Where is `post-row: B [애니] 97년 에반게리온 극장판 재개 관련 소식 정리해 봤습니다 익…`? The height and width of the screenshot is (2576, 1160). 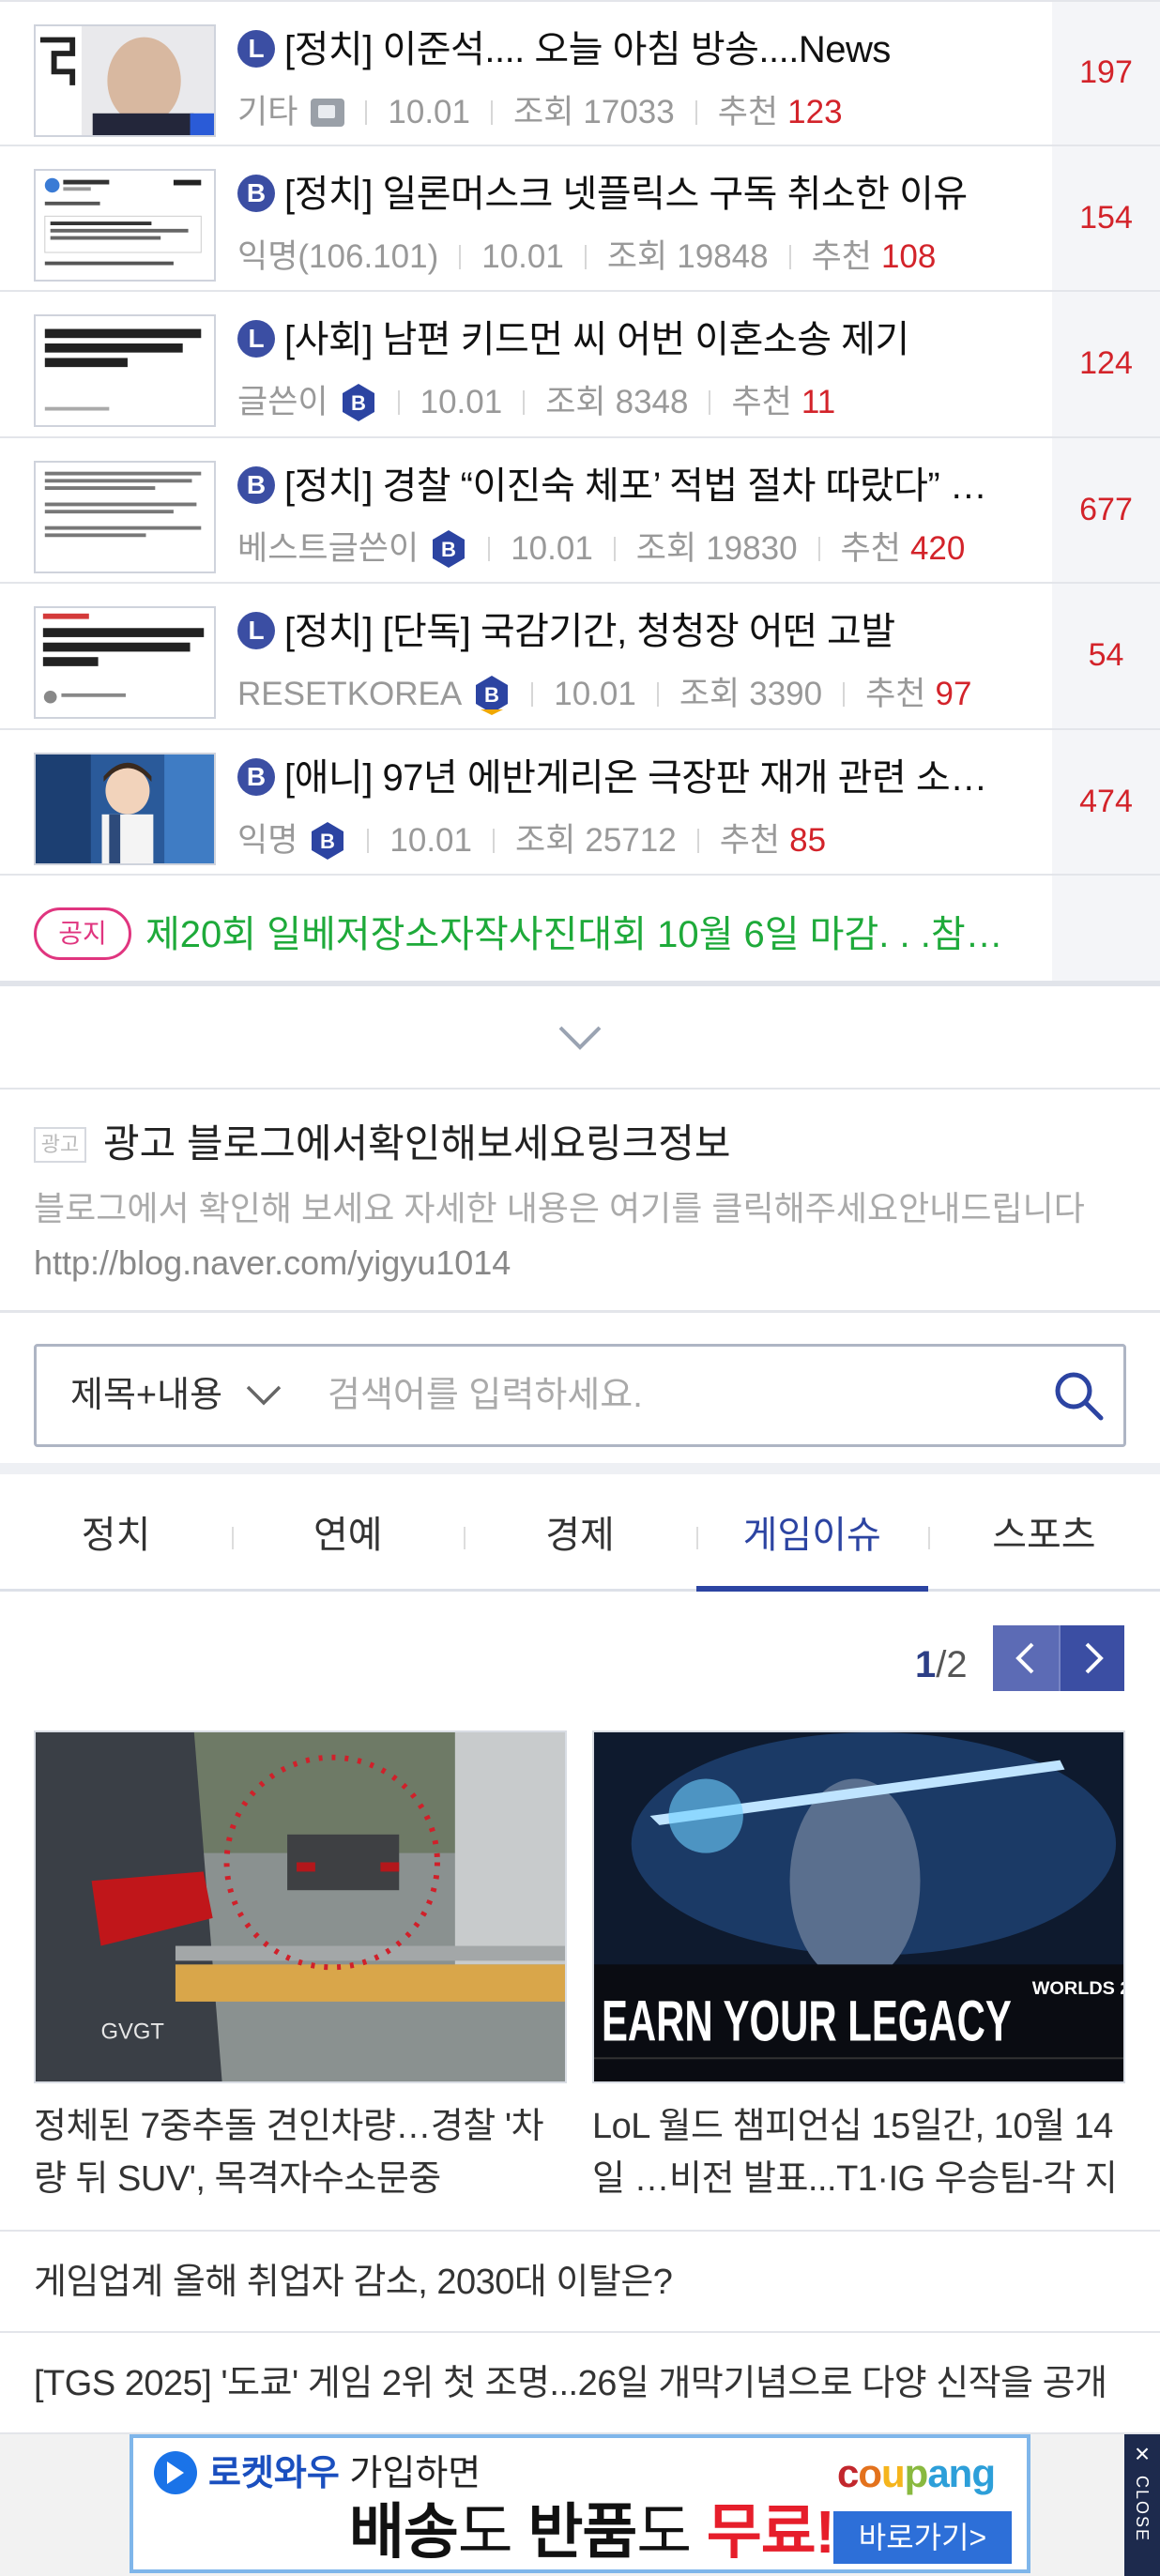
post-row: B [애니] 97년 에반게리온 극장판 재개 관련 소식 정리해 봤습니다 익… is located at coordinates (580, 802).